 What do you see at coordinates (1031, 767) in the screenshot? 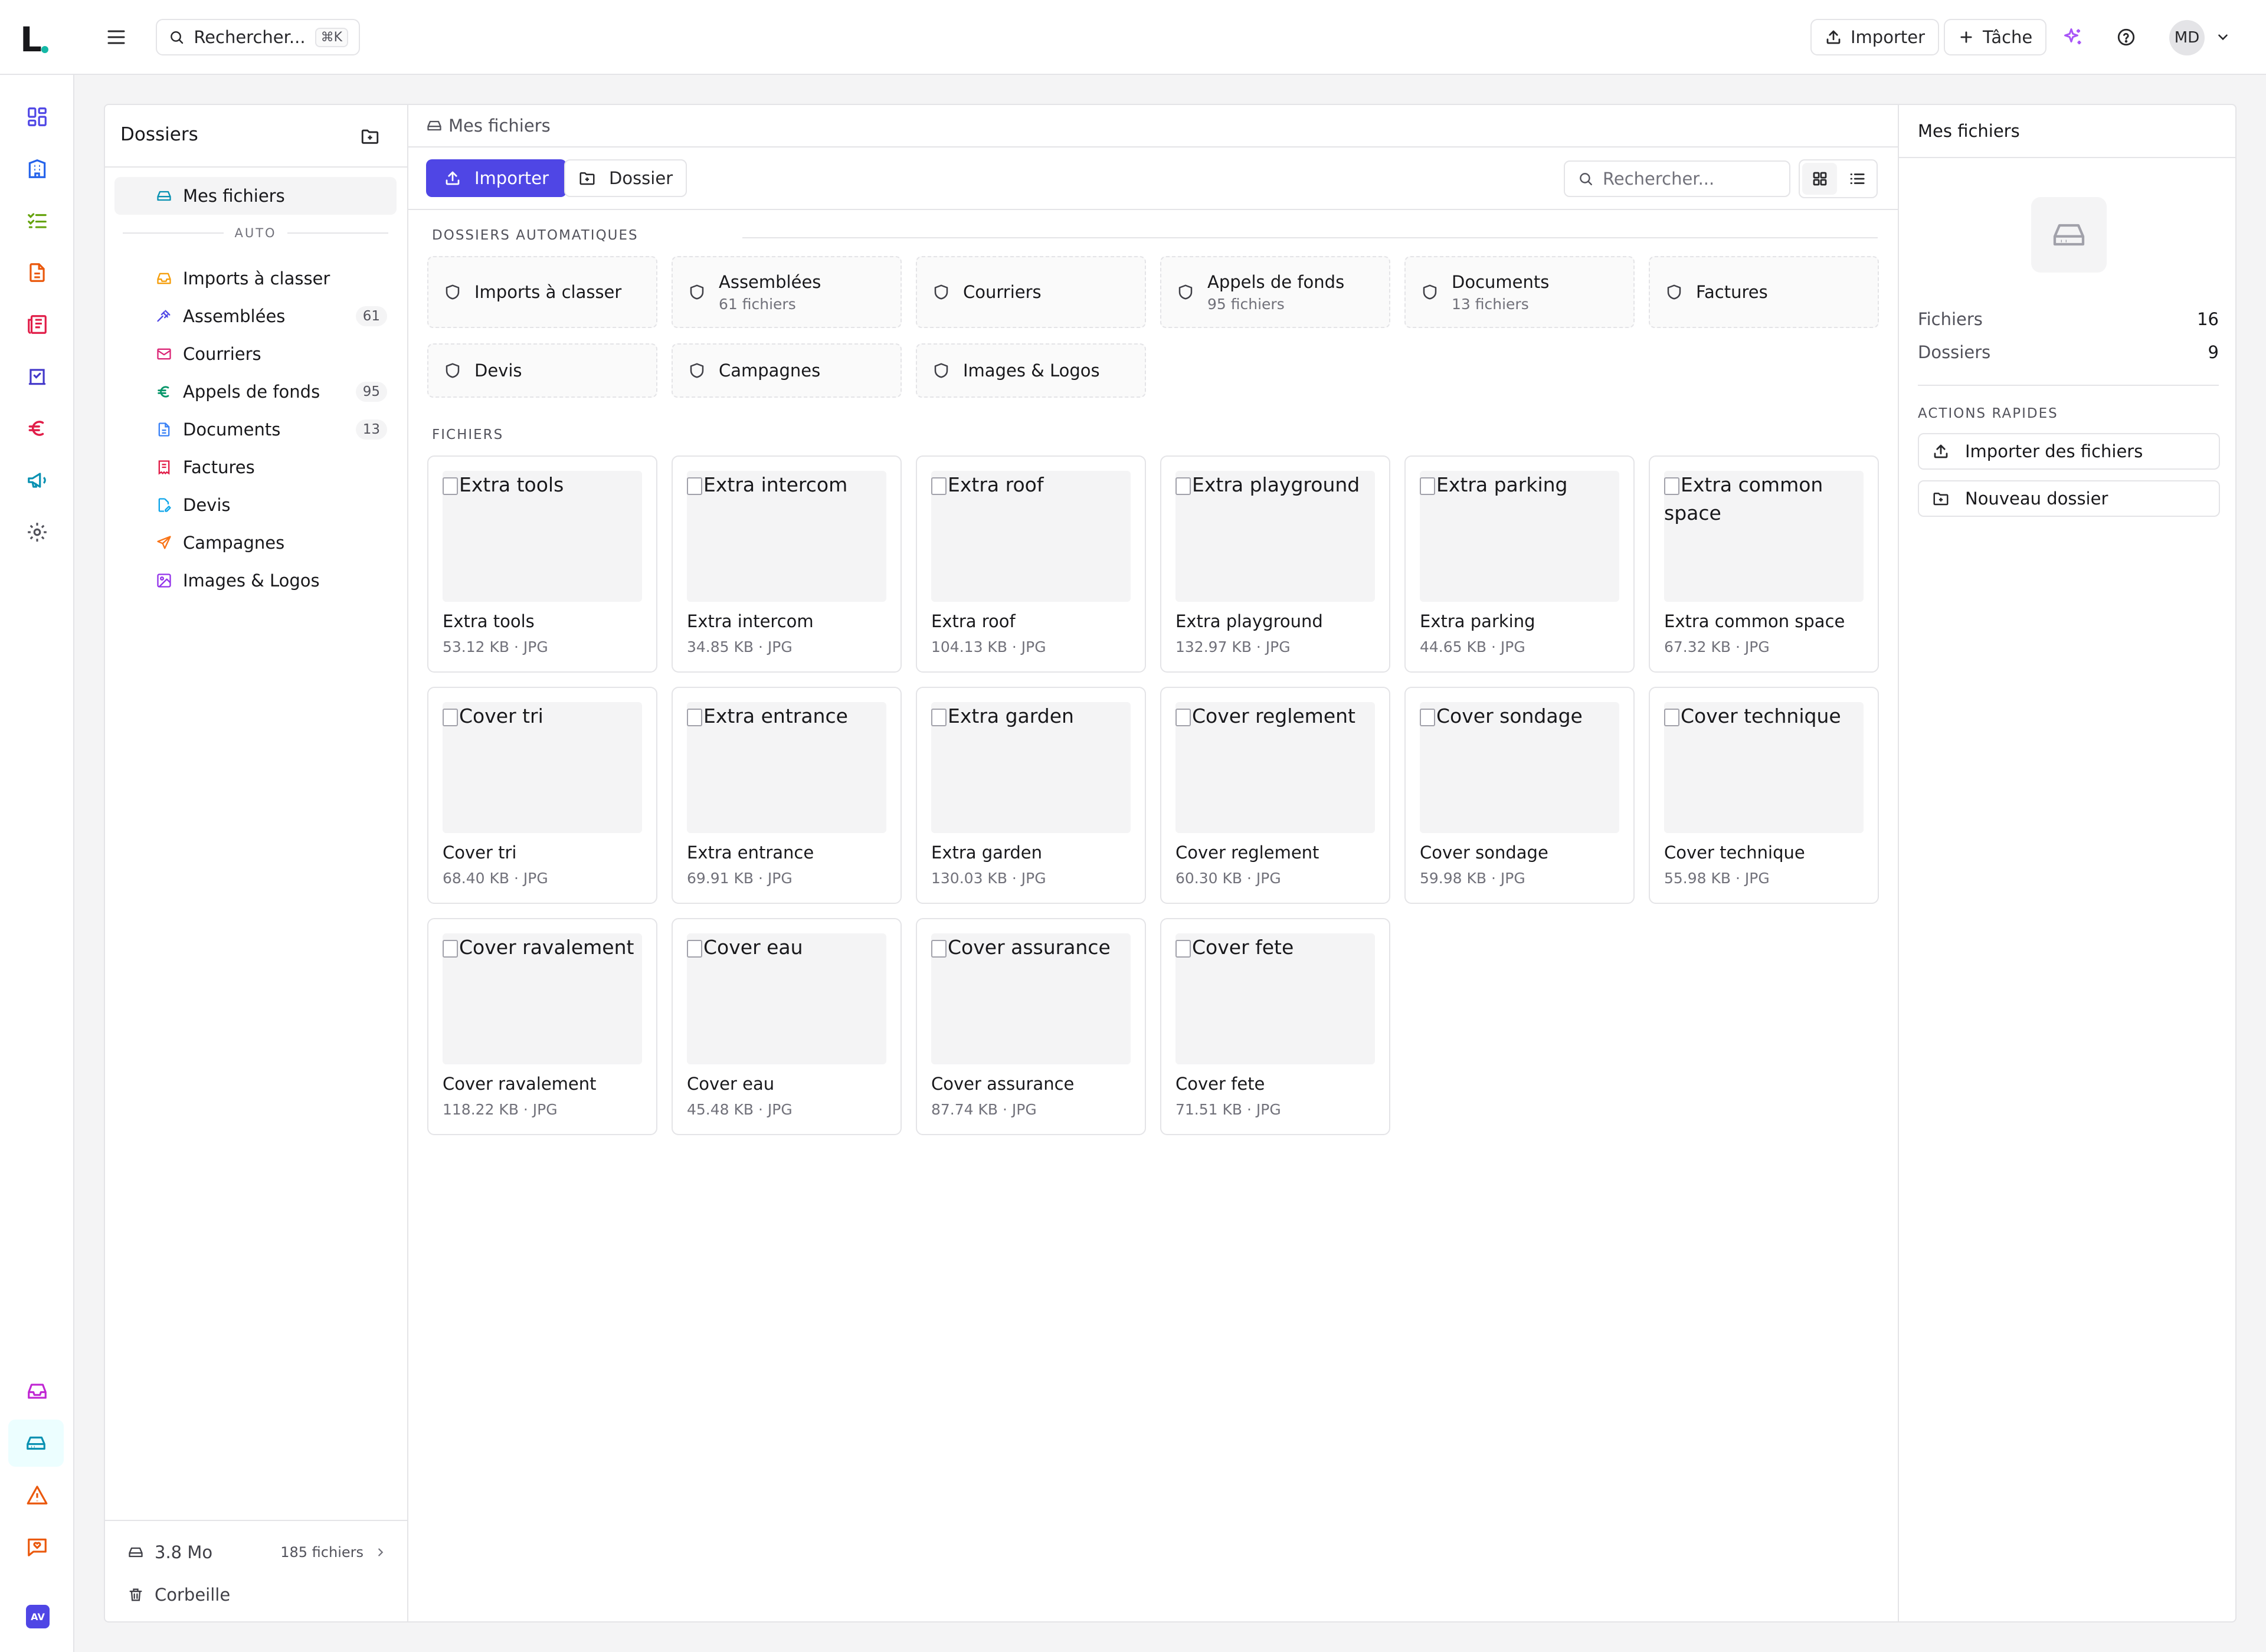
I see `file-thumbnail: Extra garden` at bounding box center [1031, 767].